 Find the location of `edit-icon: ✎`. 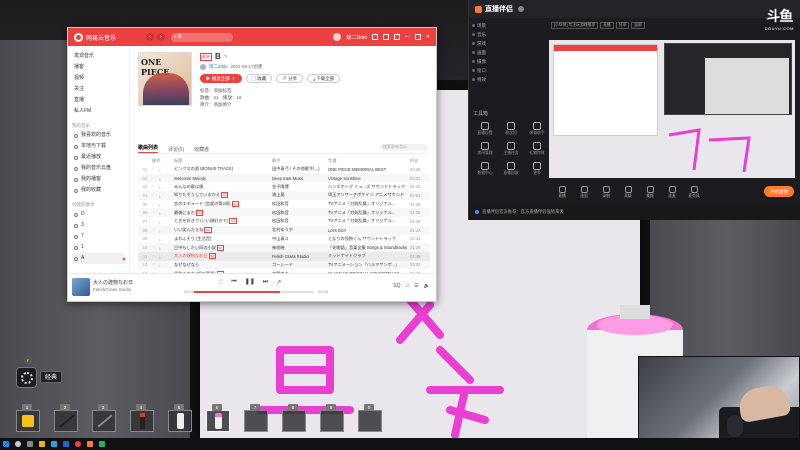

edit-icon: ✎ is located at coordinates (226, 57).